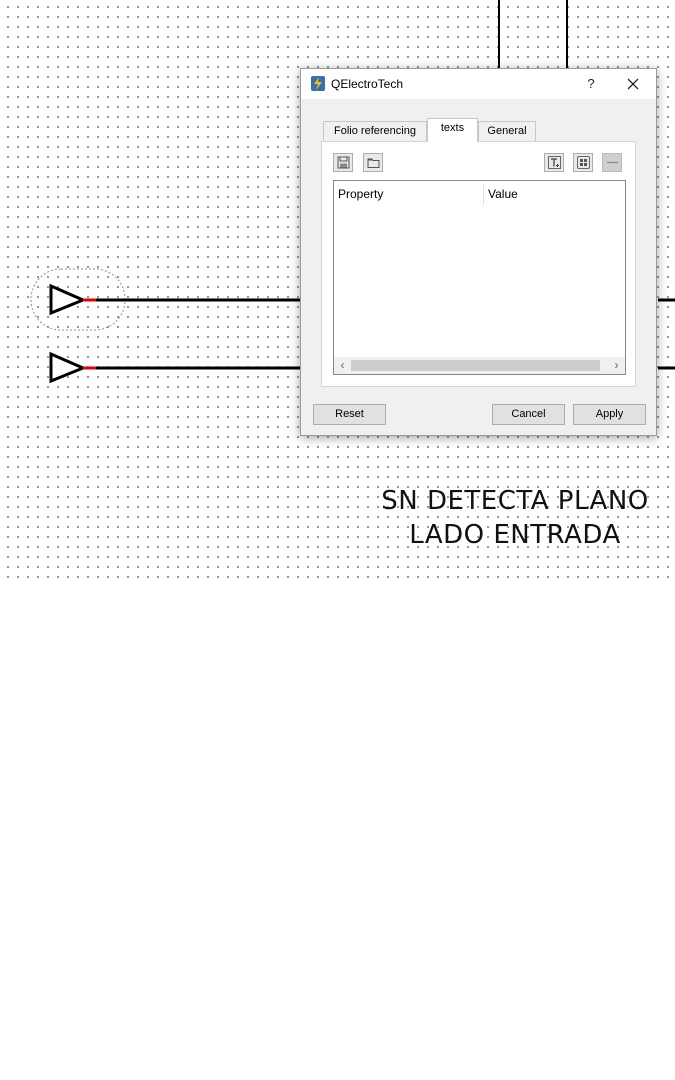 Image resolution: width=675 pixels, height=1080 pixels. I want to click on horizontal-scrollbar: ‹ ›, so click(479, 365).